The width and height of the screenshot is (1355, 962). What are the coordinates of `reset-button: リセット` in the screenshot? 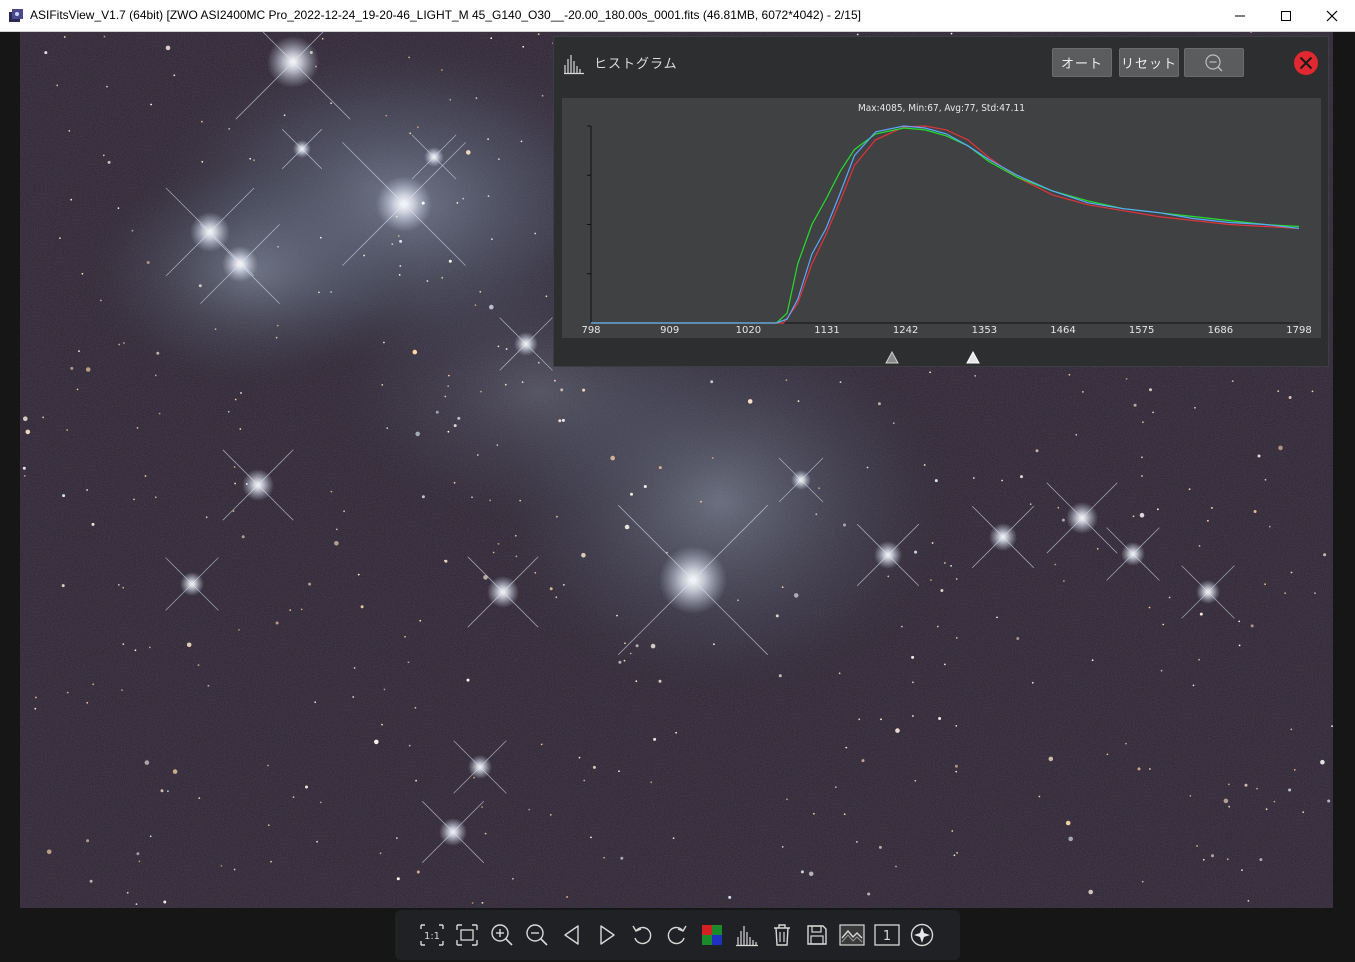 It's located at (1149, 62).